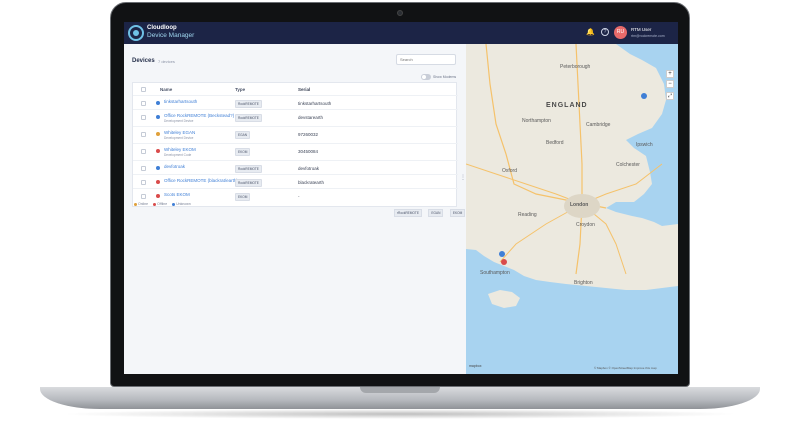 The image size is (800, 432). What do you see at coordinates (670, 84) in the screenshot?
I see `zoom-out-button: −` at bounding box center [670, 84].